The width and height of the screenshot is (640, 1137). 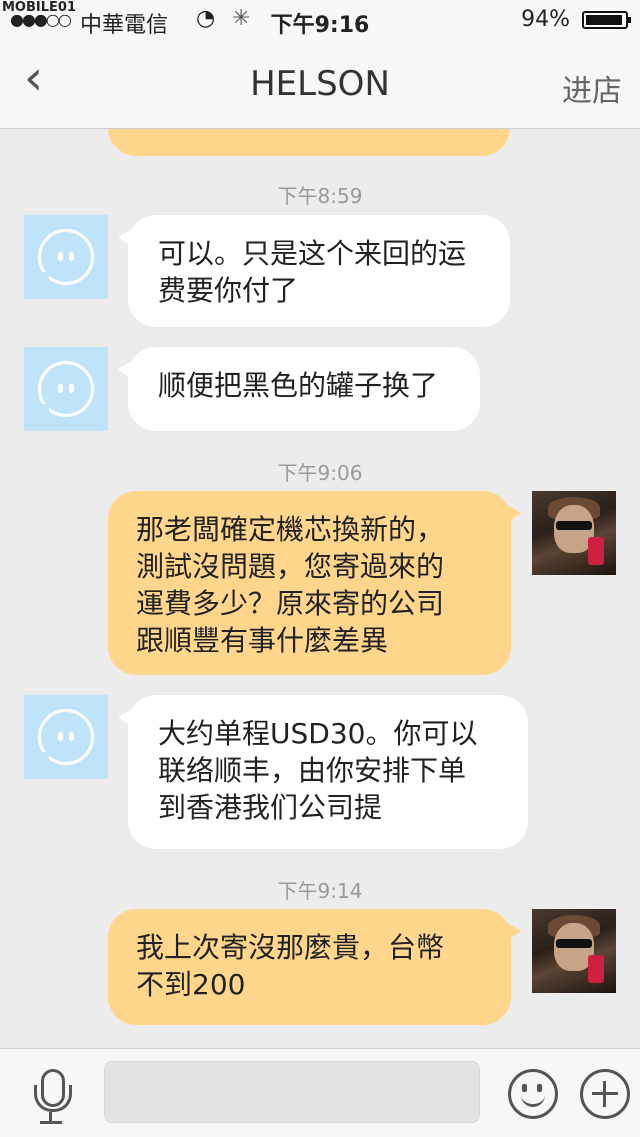 What do you see at coordinates (309, 142) in the screenshot?
I see `message-bubble-outgoing` at bounding box center [309, 142].